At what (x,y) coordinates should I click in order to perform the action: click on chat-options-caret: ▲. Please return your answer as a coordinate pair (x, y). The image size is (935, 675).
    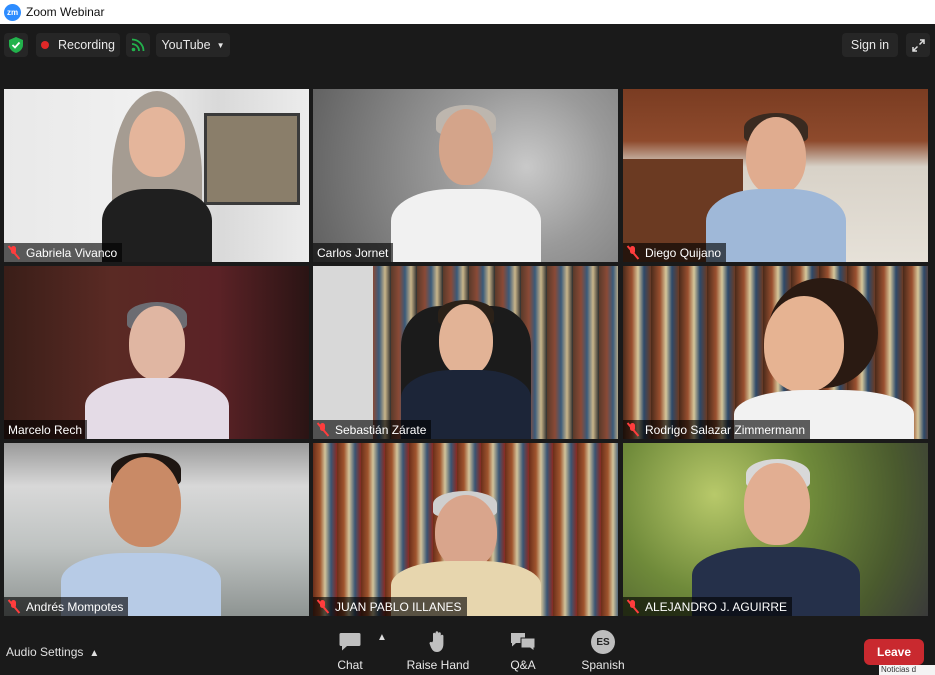
    Looking at the image, I should click on (382, 637).